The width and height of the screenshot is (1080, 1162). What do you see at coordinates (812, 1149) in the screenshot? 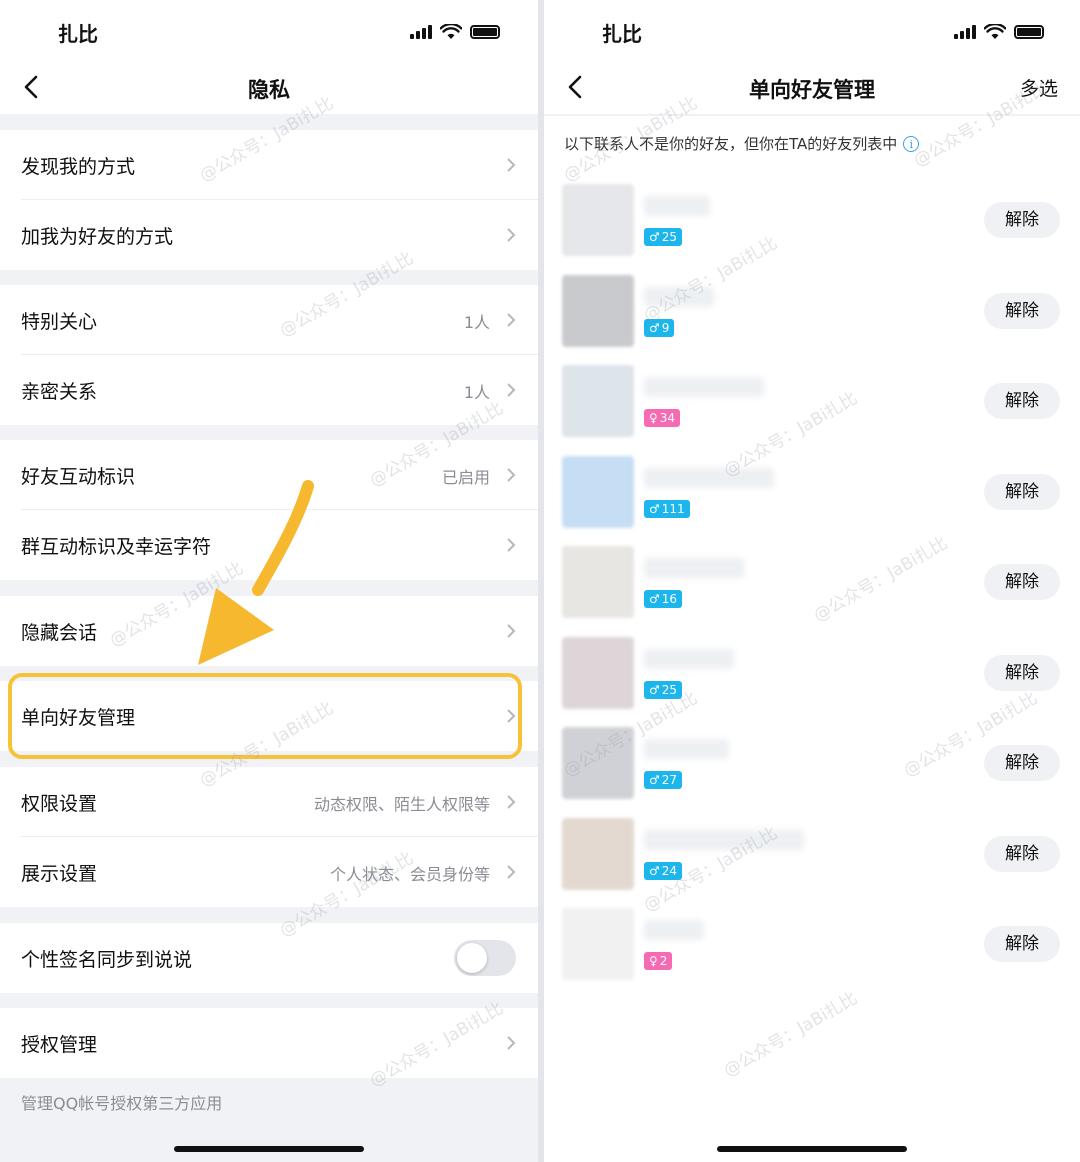
I see `home-indicator` at bounding box center [812, 1149].